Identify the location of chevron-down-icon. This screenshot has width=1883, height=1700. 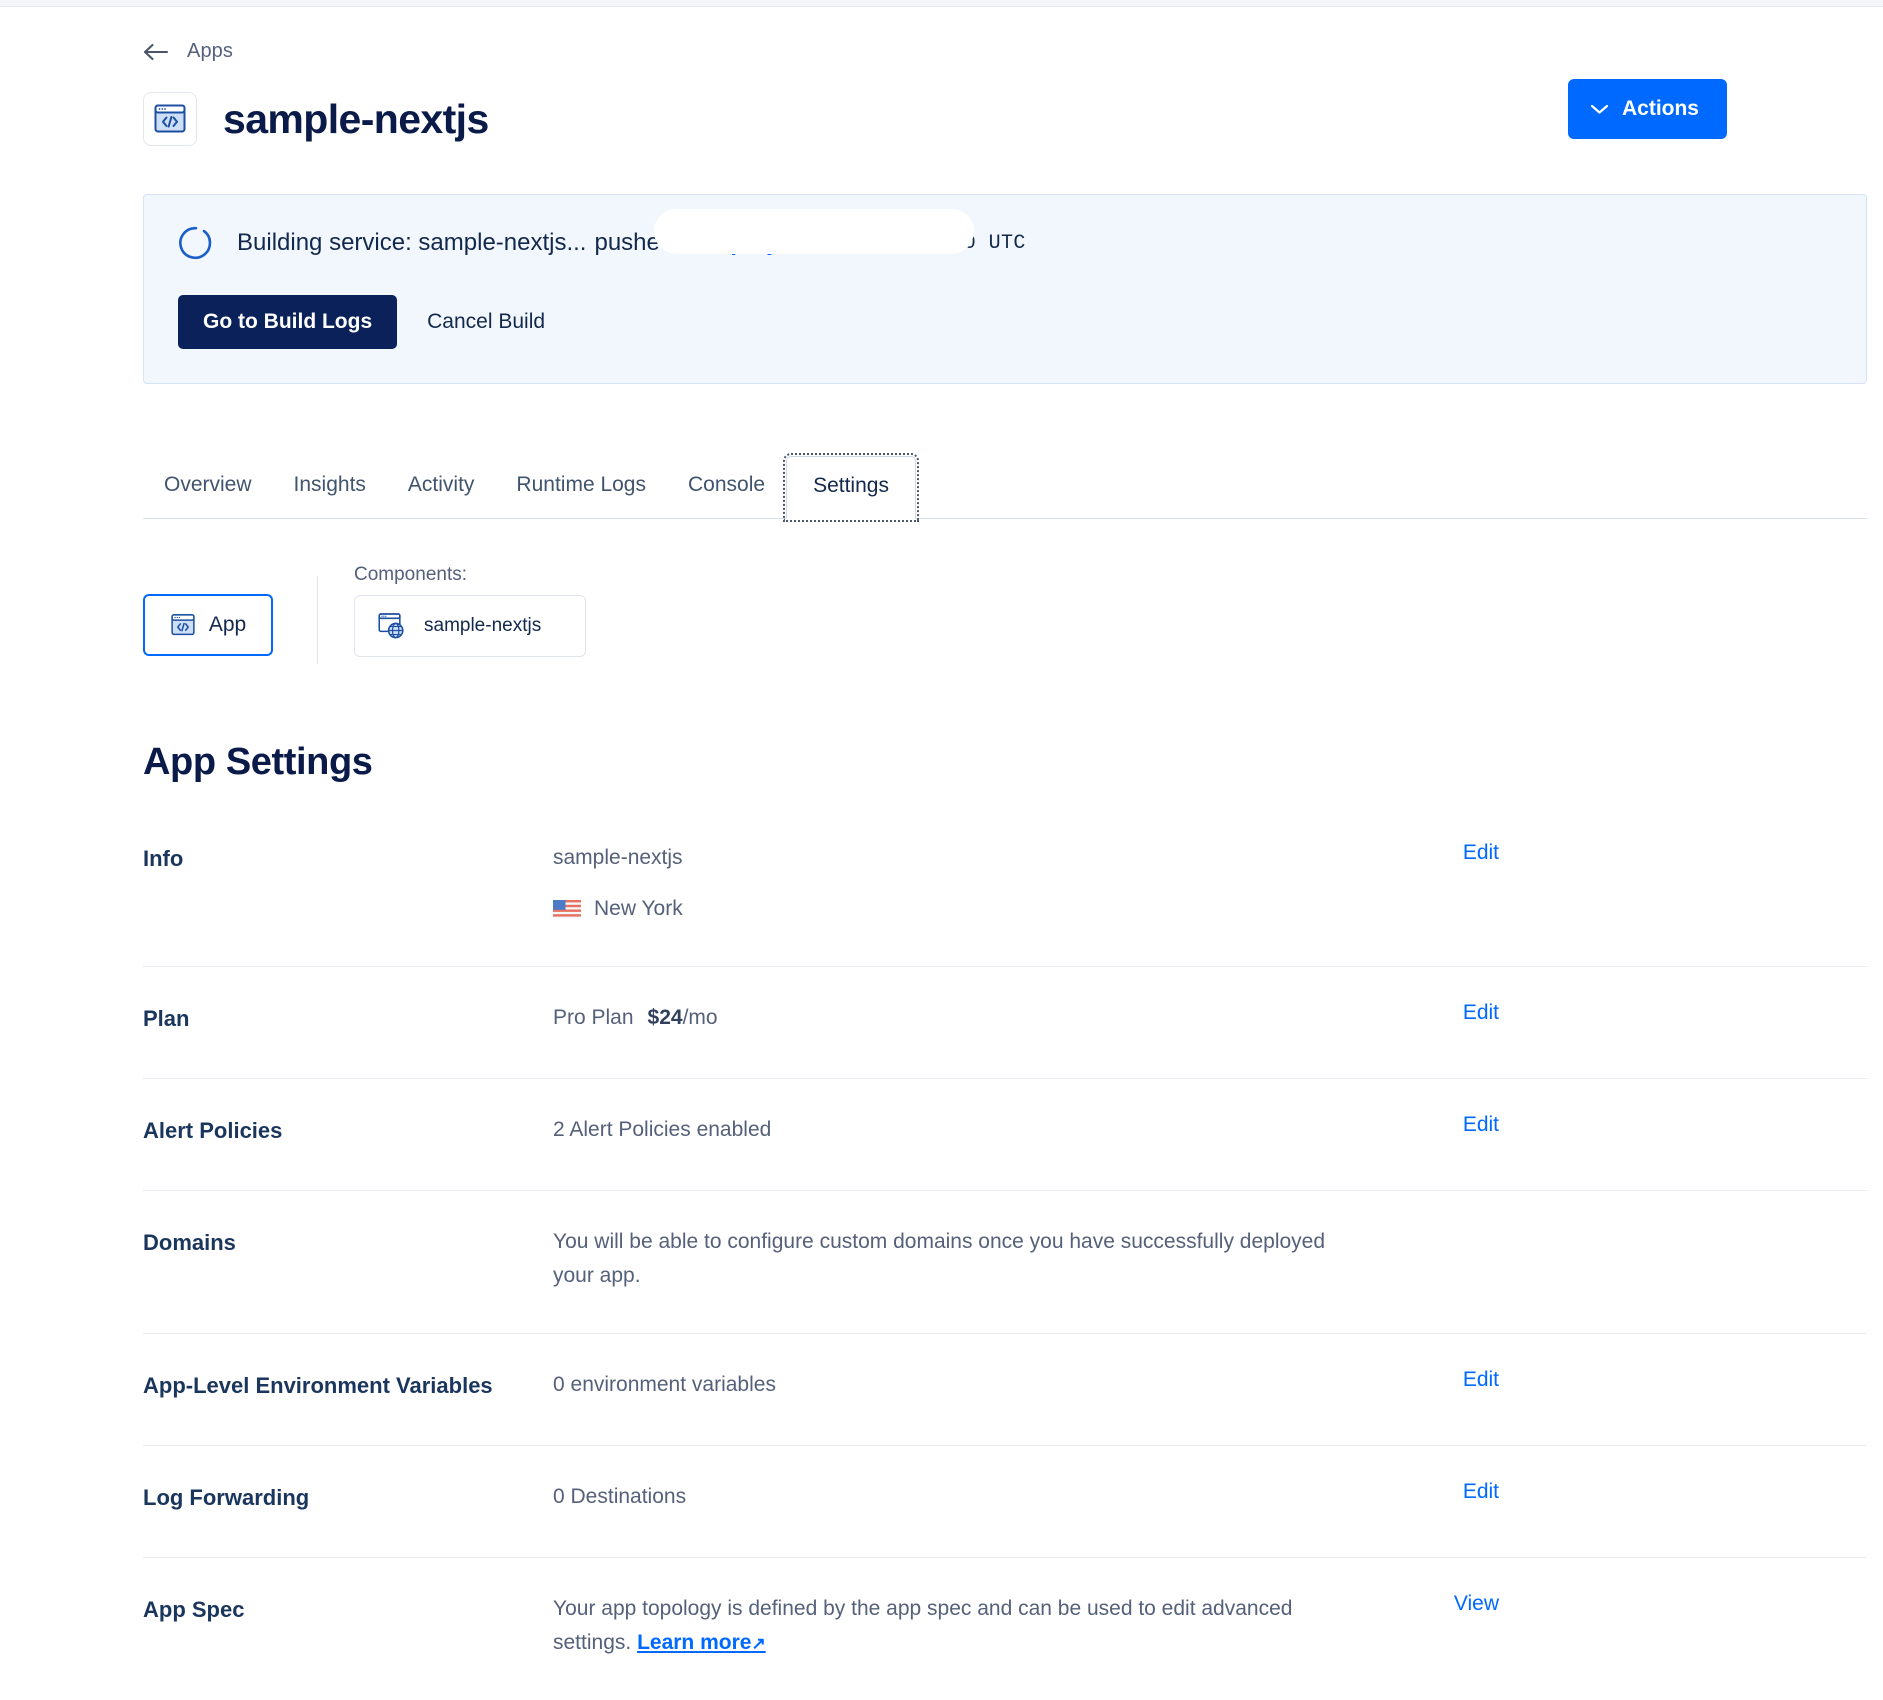
(1599, 109).